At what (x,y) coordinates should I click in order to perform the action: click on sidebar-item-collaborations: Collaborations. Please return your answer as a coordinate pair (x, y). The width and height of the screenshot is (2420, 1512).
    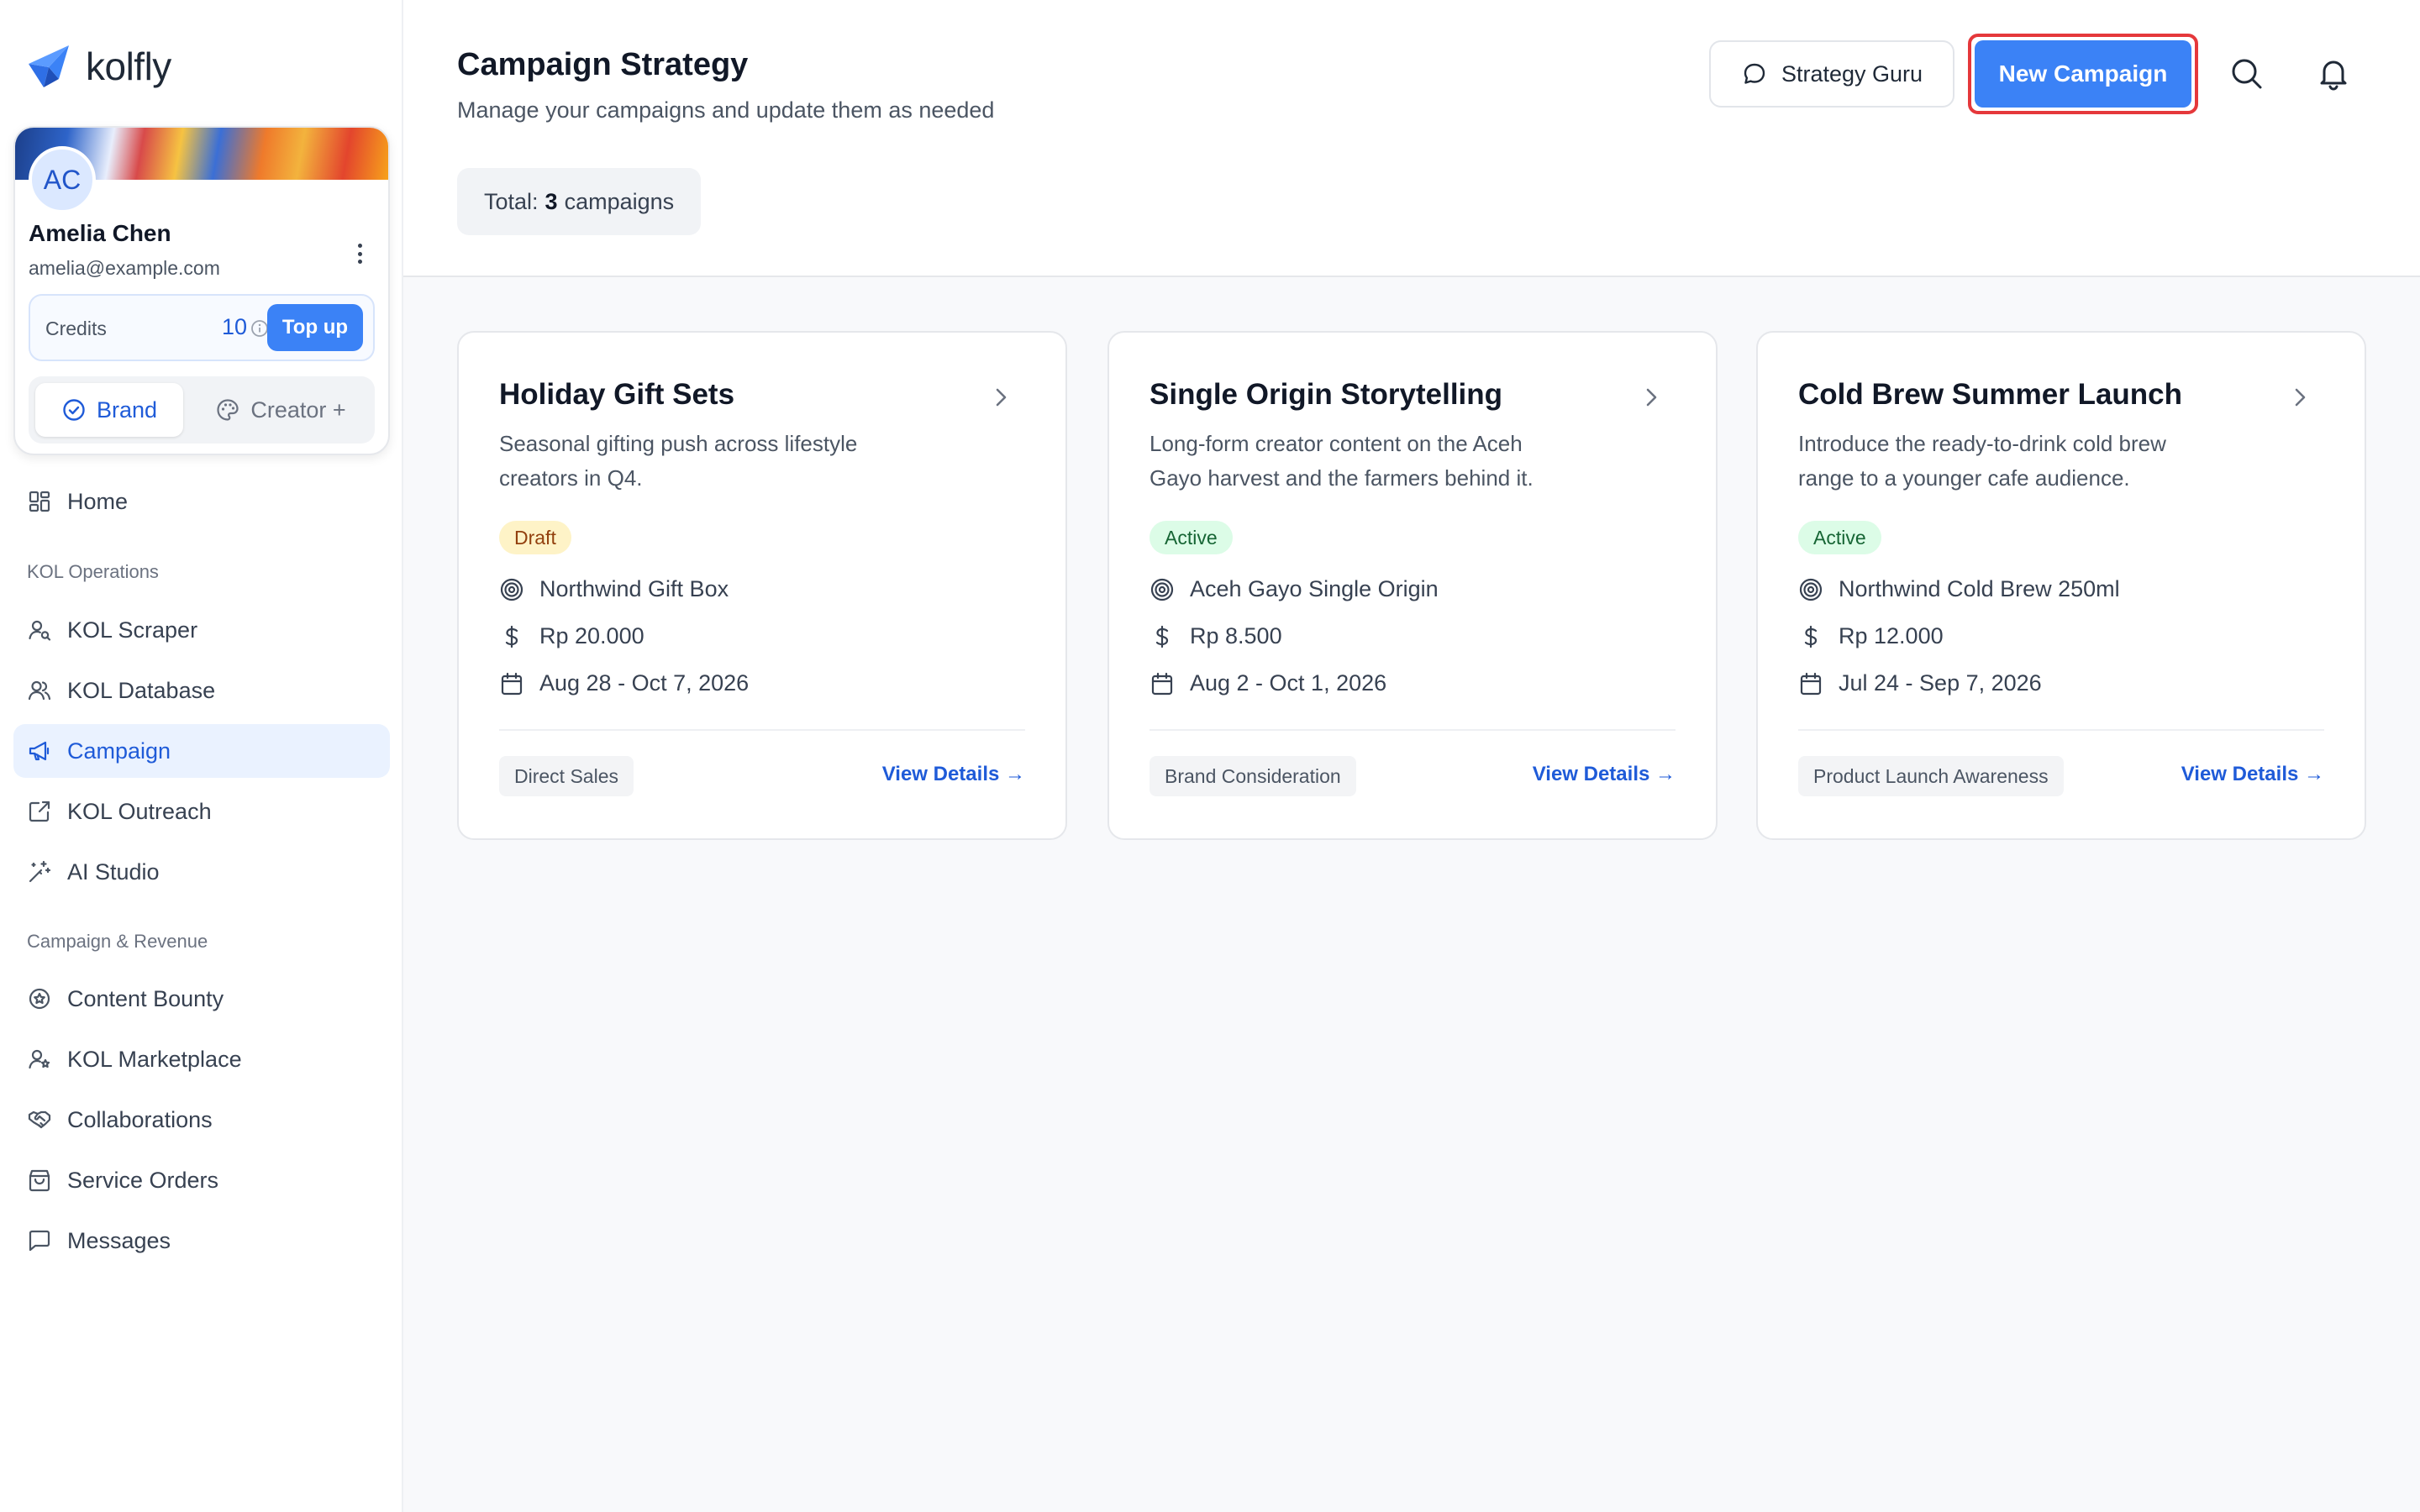
    Looking at the image, I should click on (202, 1120).